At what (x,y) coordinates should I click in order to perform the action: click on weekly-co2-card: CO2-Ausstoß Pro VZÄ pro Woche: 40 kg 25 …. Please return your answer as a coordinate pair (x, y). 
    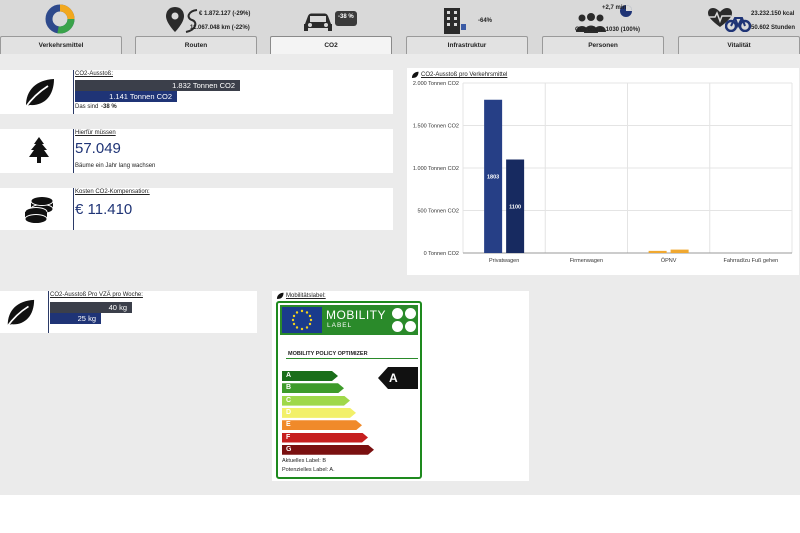
    Looking at the image, I should click on (128, 312).